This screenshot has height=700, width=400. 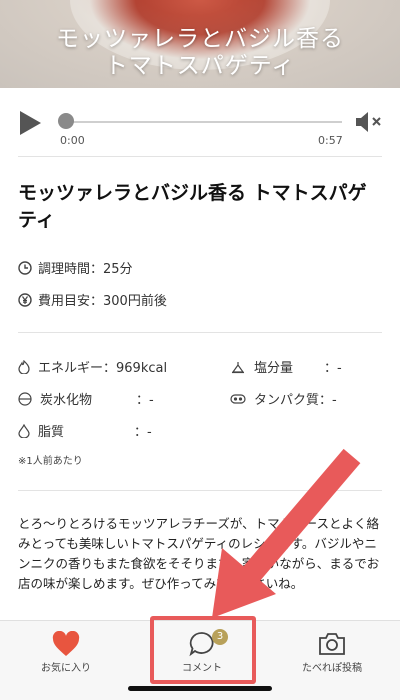 I want to click on bowl-icon, so click(x=25, y=398).